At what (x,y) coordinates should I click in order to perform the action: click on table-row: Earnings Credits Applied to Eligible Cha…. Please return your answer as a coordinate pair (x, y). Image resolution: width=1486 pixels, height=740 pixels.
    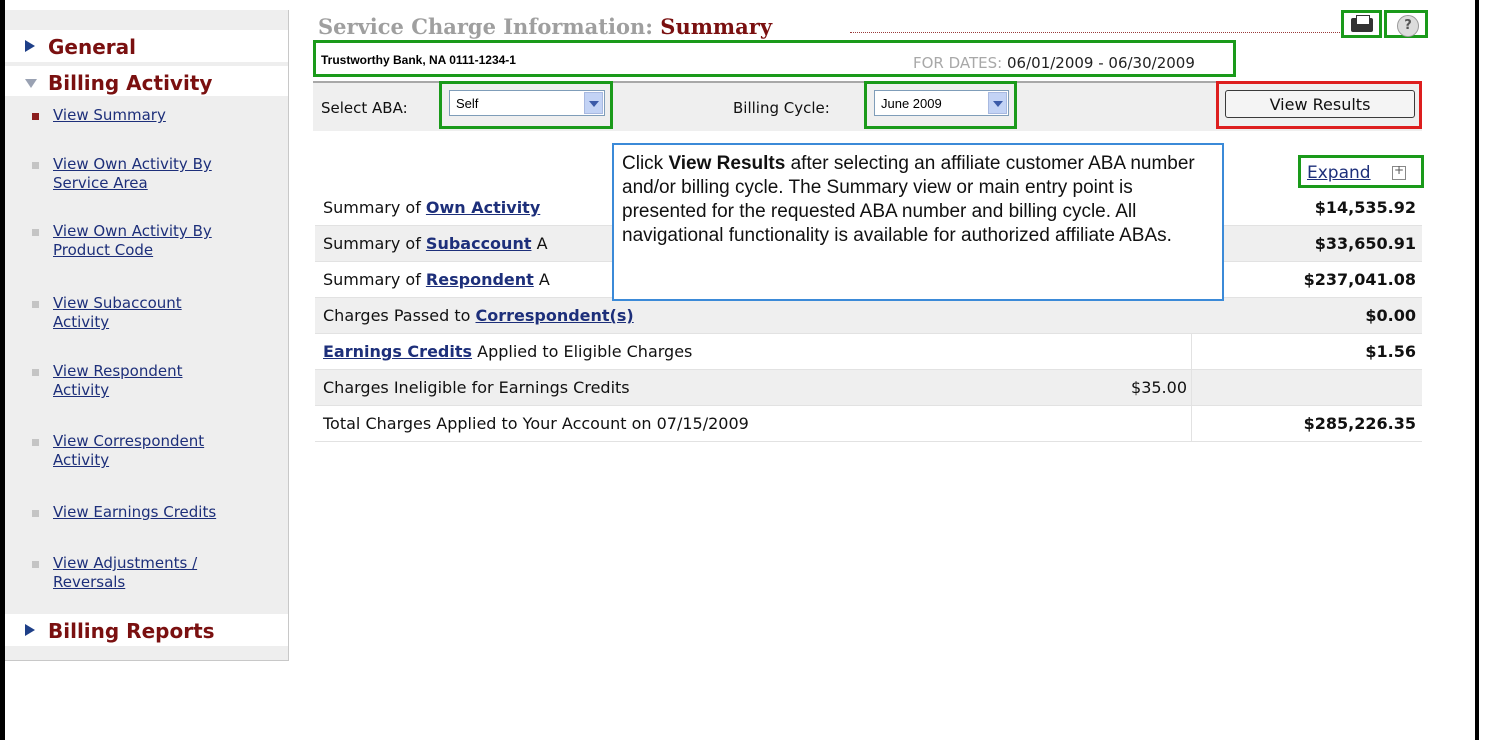
    Looking at the image, I should click on (868, 352).